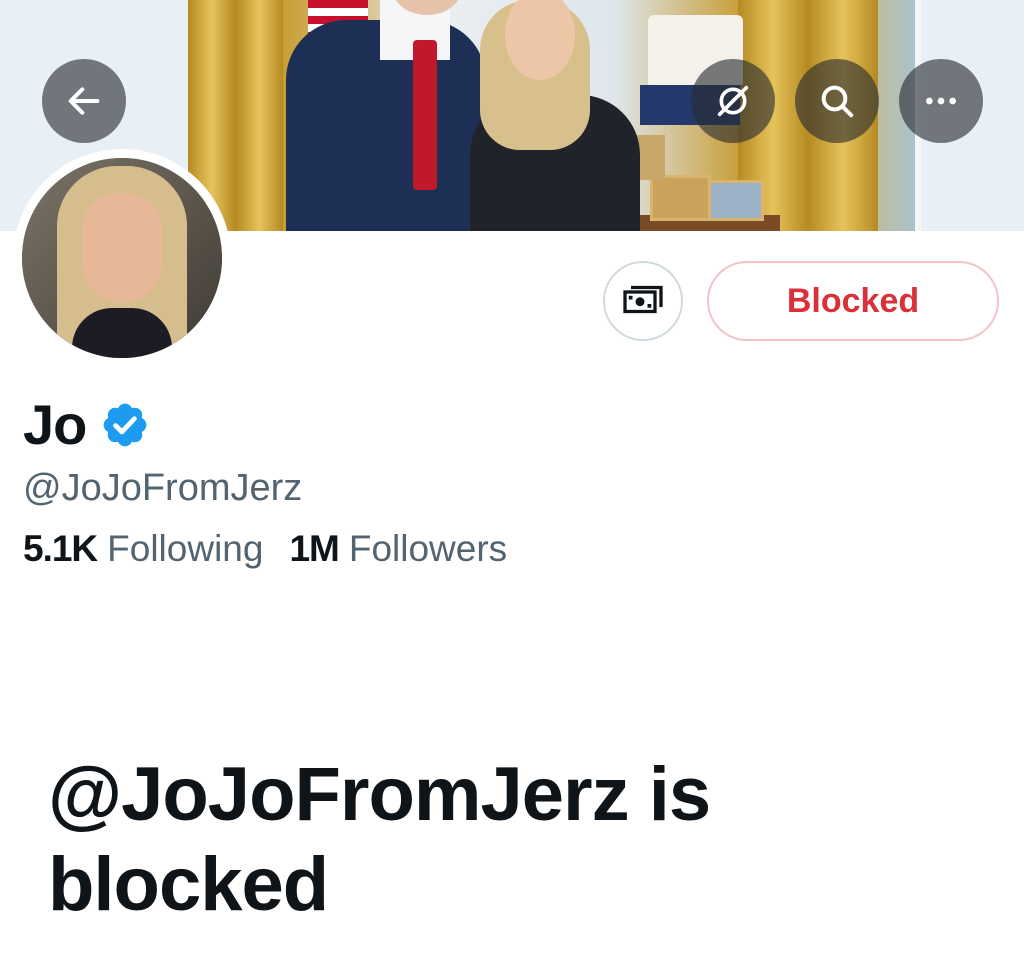 This screenshot has height=964, width=1024. I want to click on more-button, so click(941, 101).